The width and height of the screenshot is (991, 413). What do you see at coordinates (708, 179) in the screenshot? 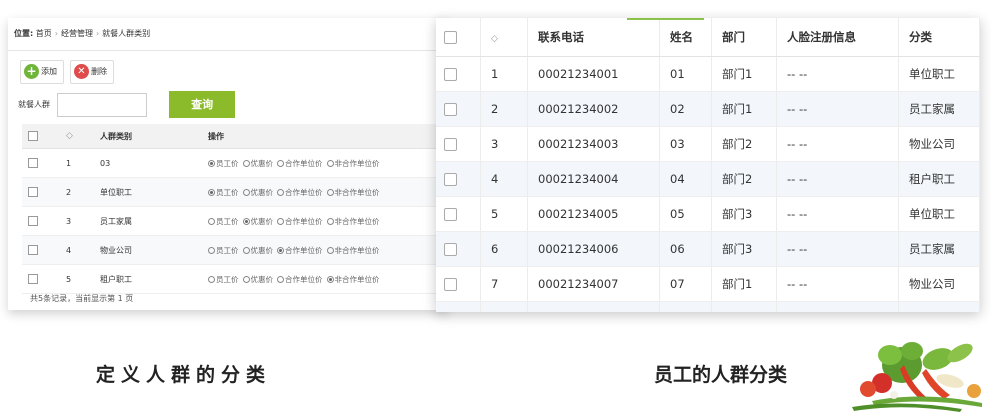
I see `table-row: 4 00021234004 04 部门2 -- -- 租户职工` at bounding box center [708, 179].